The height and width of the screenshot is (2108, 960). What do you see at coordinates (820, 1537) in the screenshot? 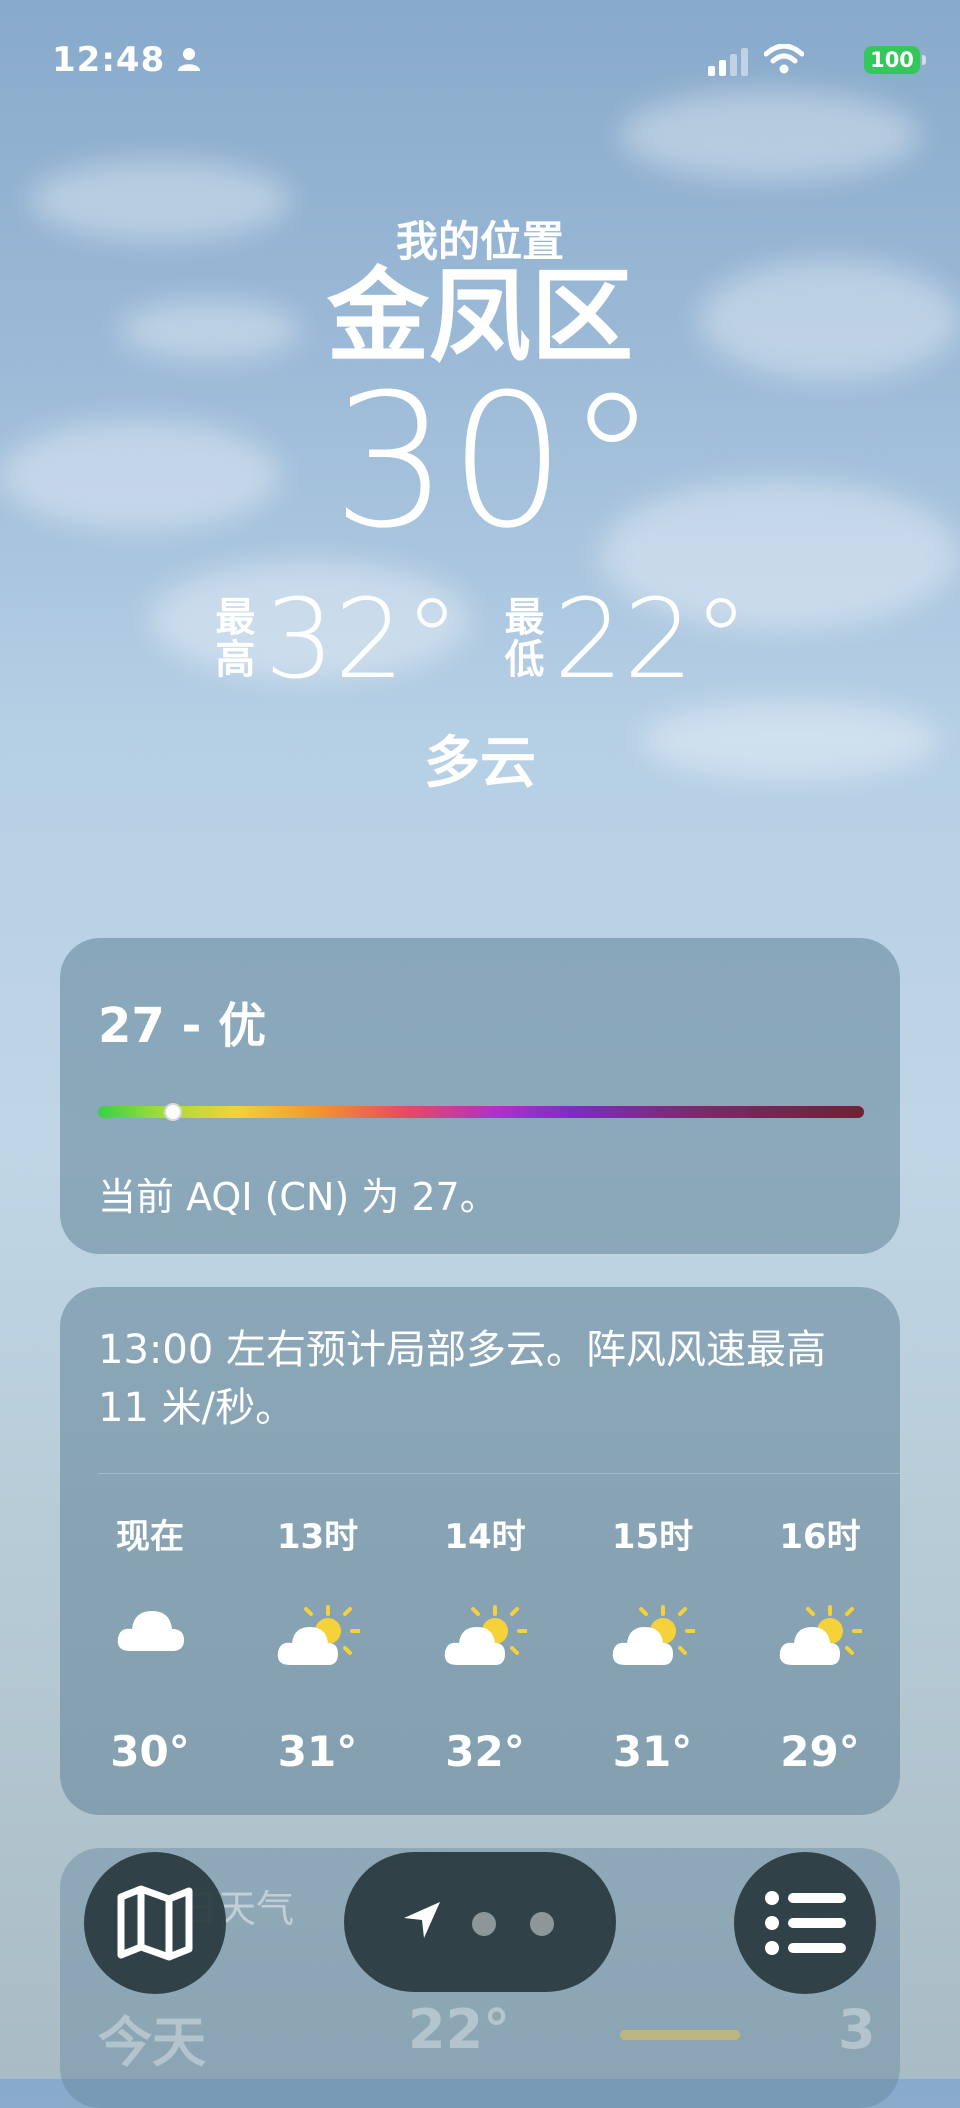
I see `hour-label: 16时` at bounding box center [820, 1537].